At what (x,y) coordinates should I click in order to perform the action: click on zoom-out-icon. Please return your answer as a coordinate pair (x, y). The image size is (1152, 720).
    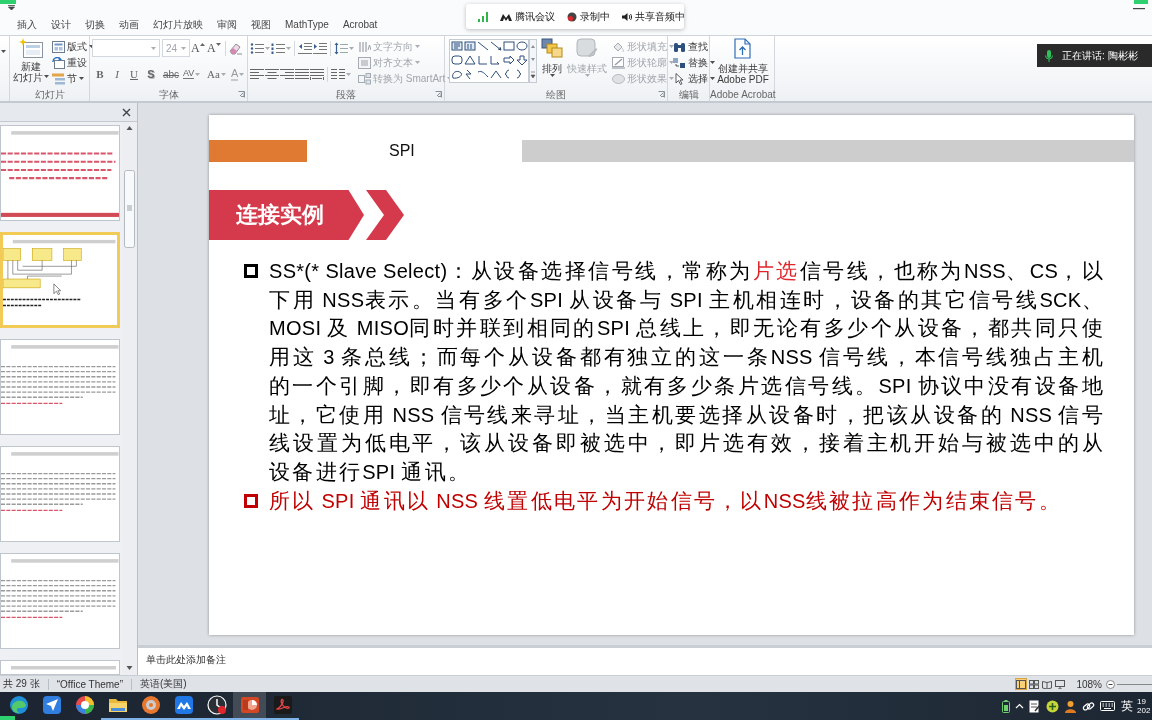
    Looking at the image, I should click on (1110, 684).